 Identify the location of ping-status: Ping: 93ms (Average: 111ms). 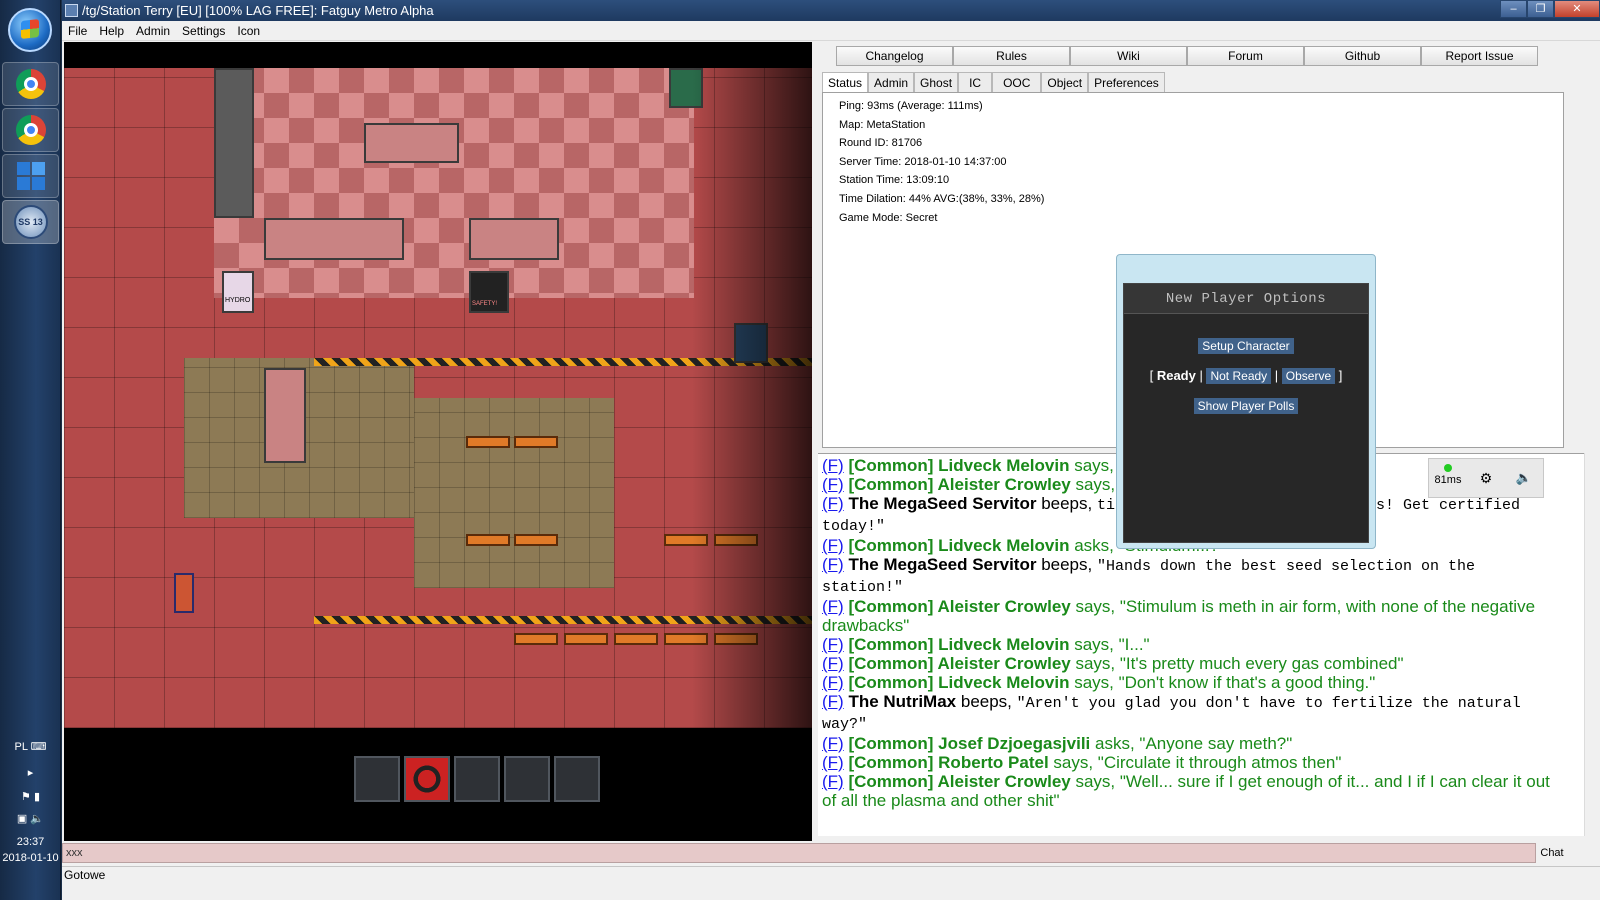
(911, 106).